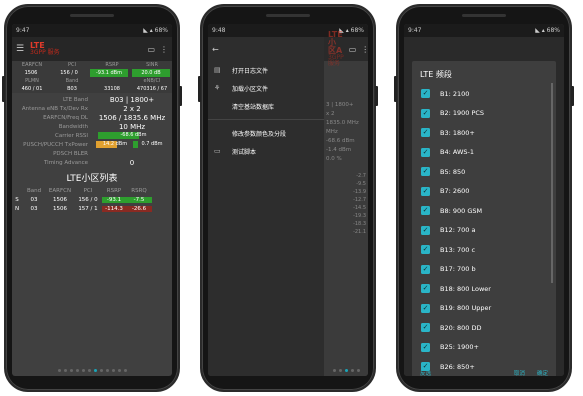  I want to click on grid2-value-0: 460 / 01, so click(32, 89).